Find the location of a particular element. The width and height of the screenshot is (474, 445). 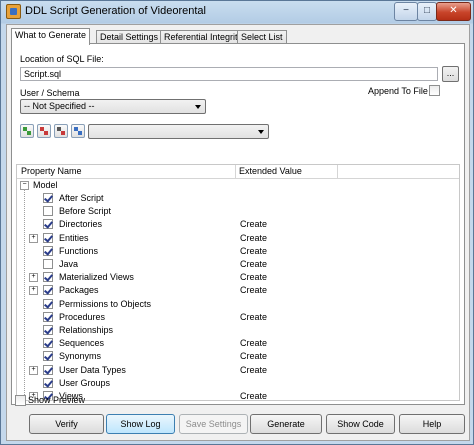

minimize-button: − is located at coordinates (406, 11).